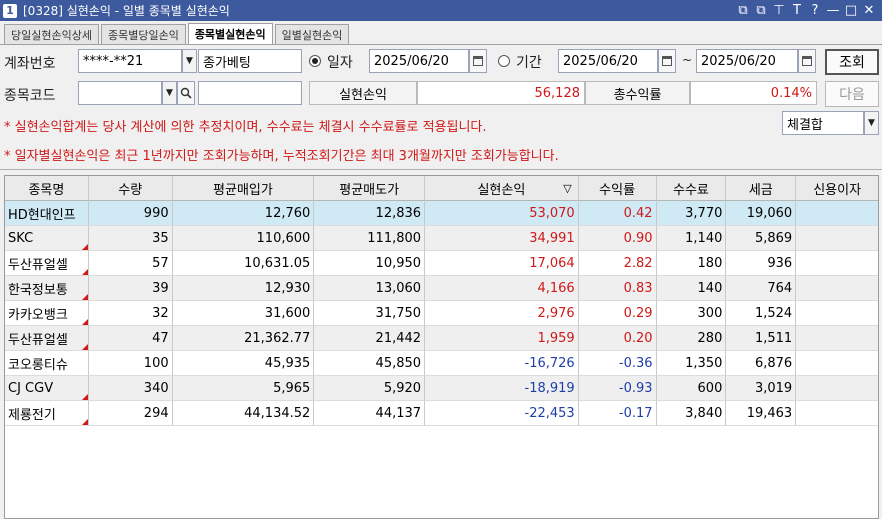 This screenshot has width=882, height=519. I want to click on col-header-name: 종목명, so click(47, 188).